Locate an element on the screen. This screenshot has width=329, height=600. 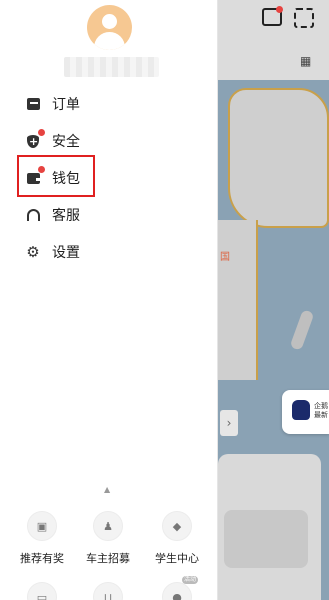
bag-icon: ▭ is located at coordinates (42, 591).